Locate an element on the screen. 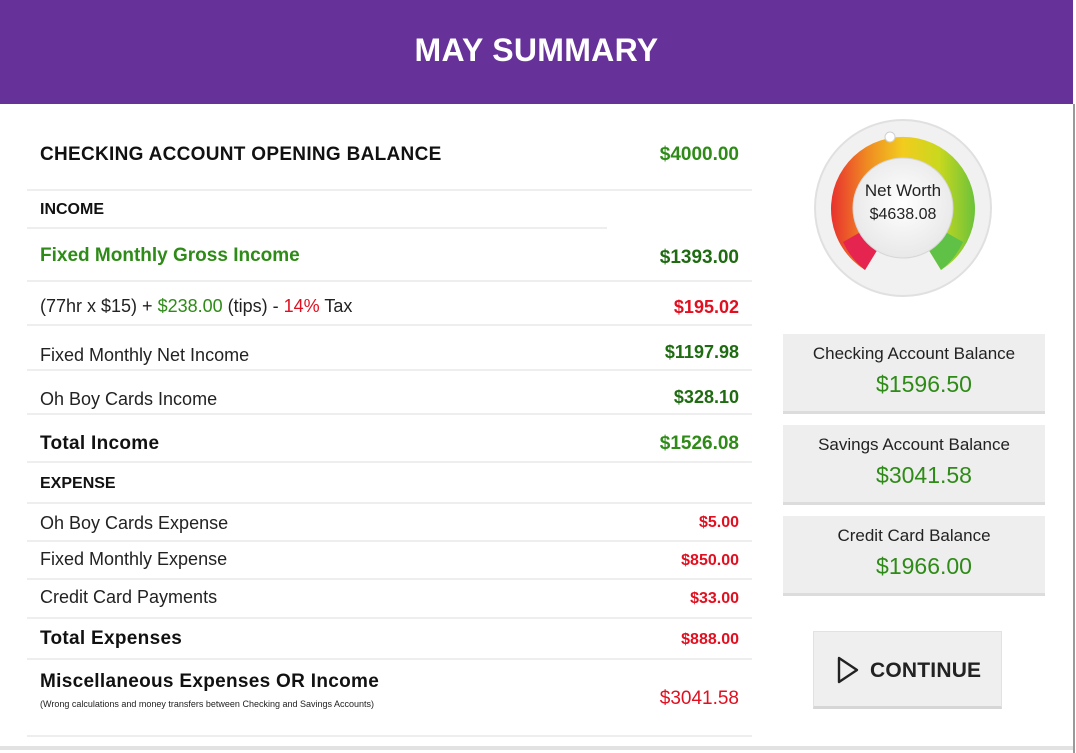 The height and width of the screenshot is (753, 1076). tax-calculation-line: (77hr x $15) + $238.00 (tips) - 14% Tax is located at coordinates (196, 306).